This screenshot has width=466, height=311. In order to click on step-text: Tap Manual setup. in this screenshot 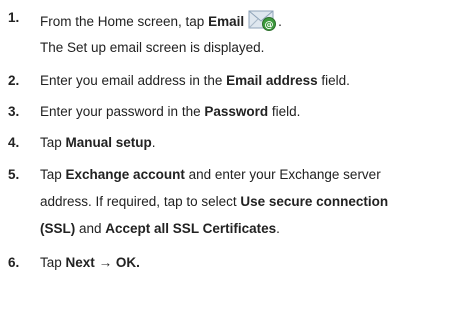, I will do `click(251, 143)`.